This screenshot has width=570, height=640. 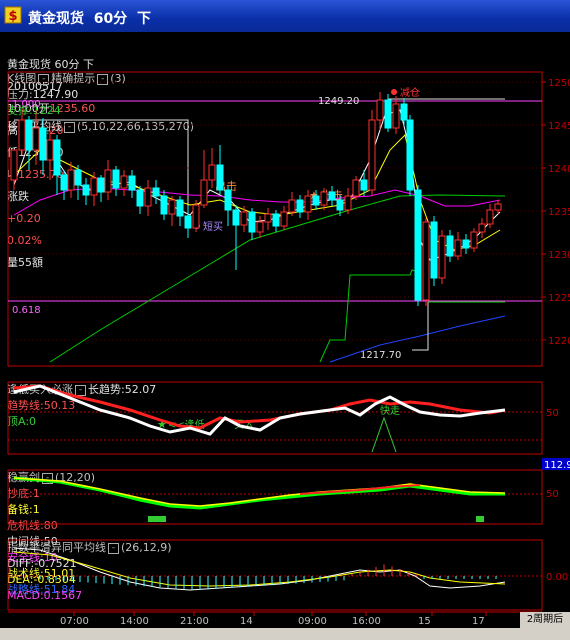 I want to click on macd-title: 指数平滑异同平均线, so click(x=56, y=547).